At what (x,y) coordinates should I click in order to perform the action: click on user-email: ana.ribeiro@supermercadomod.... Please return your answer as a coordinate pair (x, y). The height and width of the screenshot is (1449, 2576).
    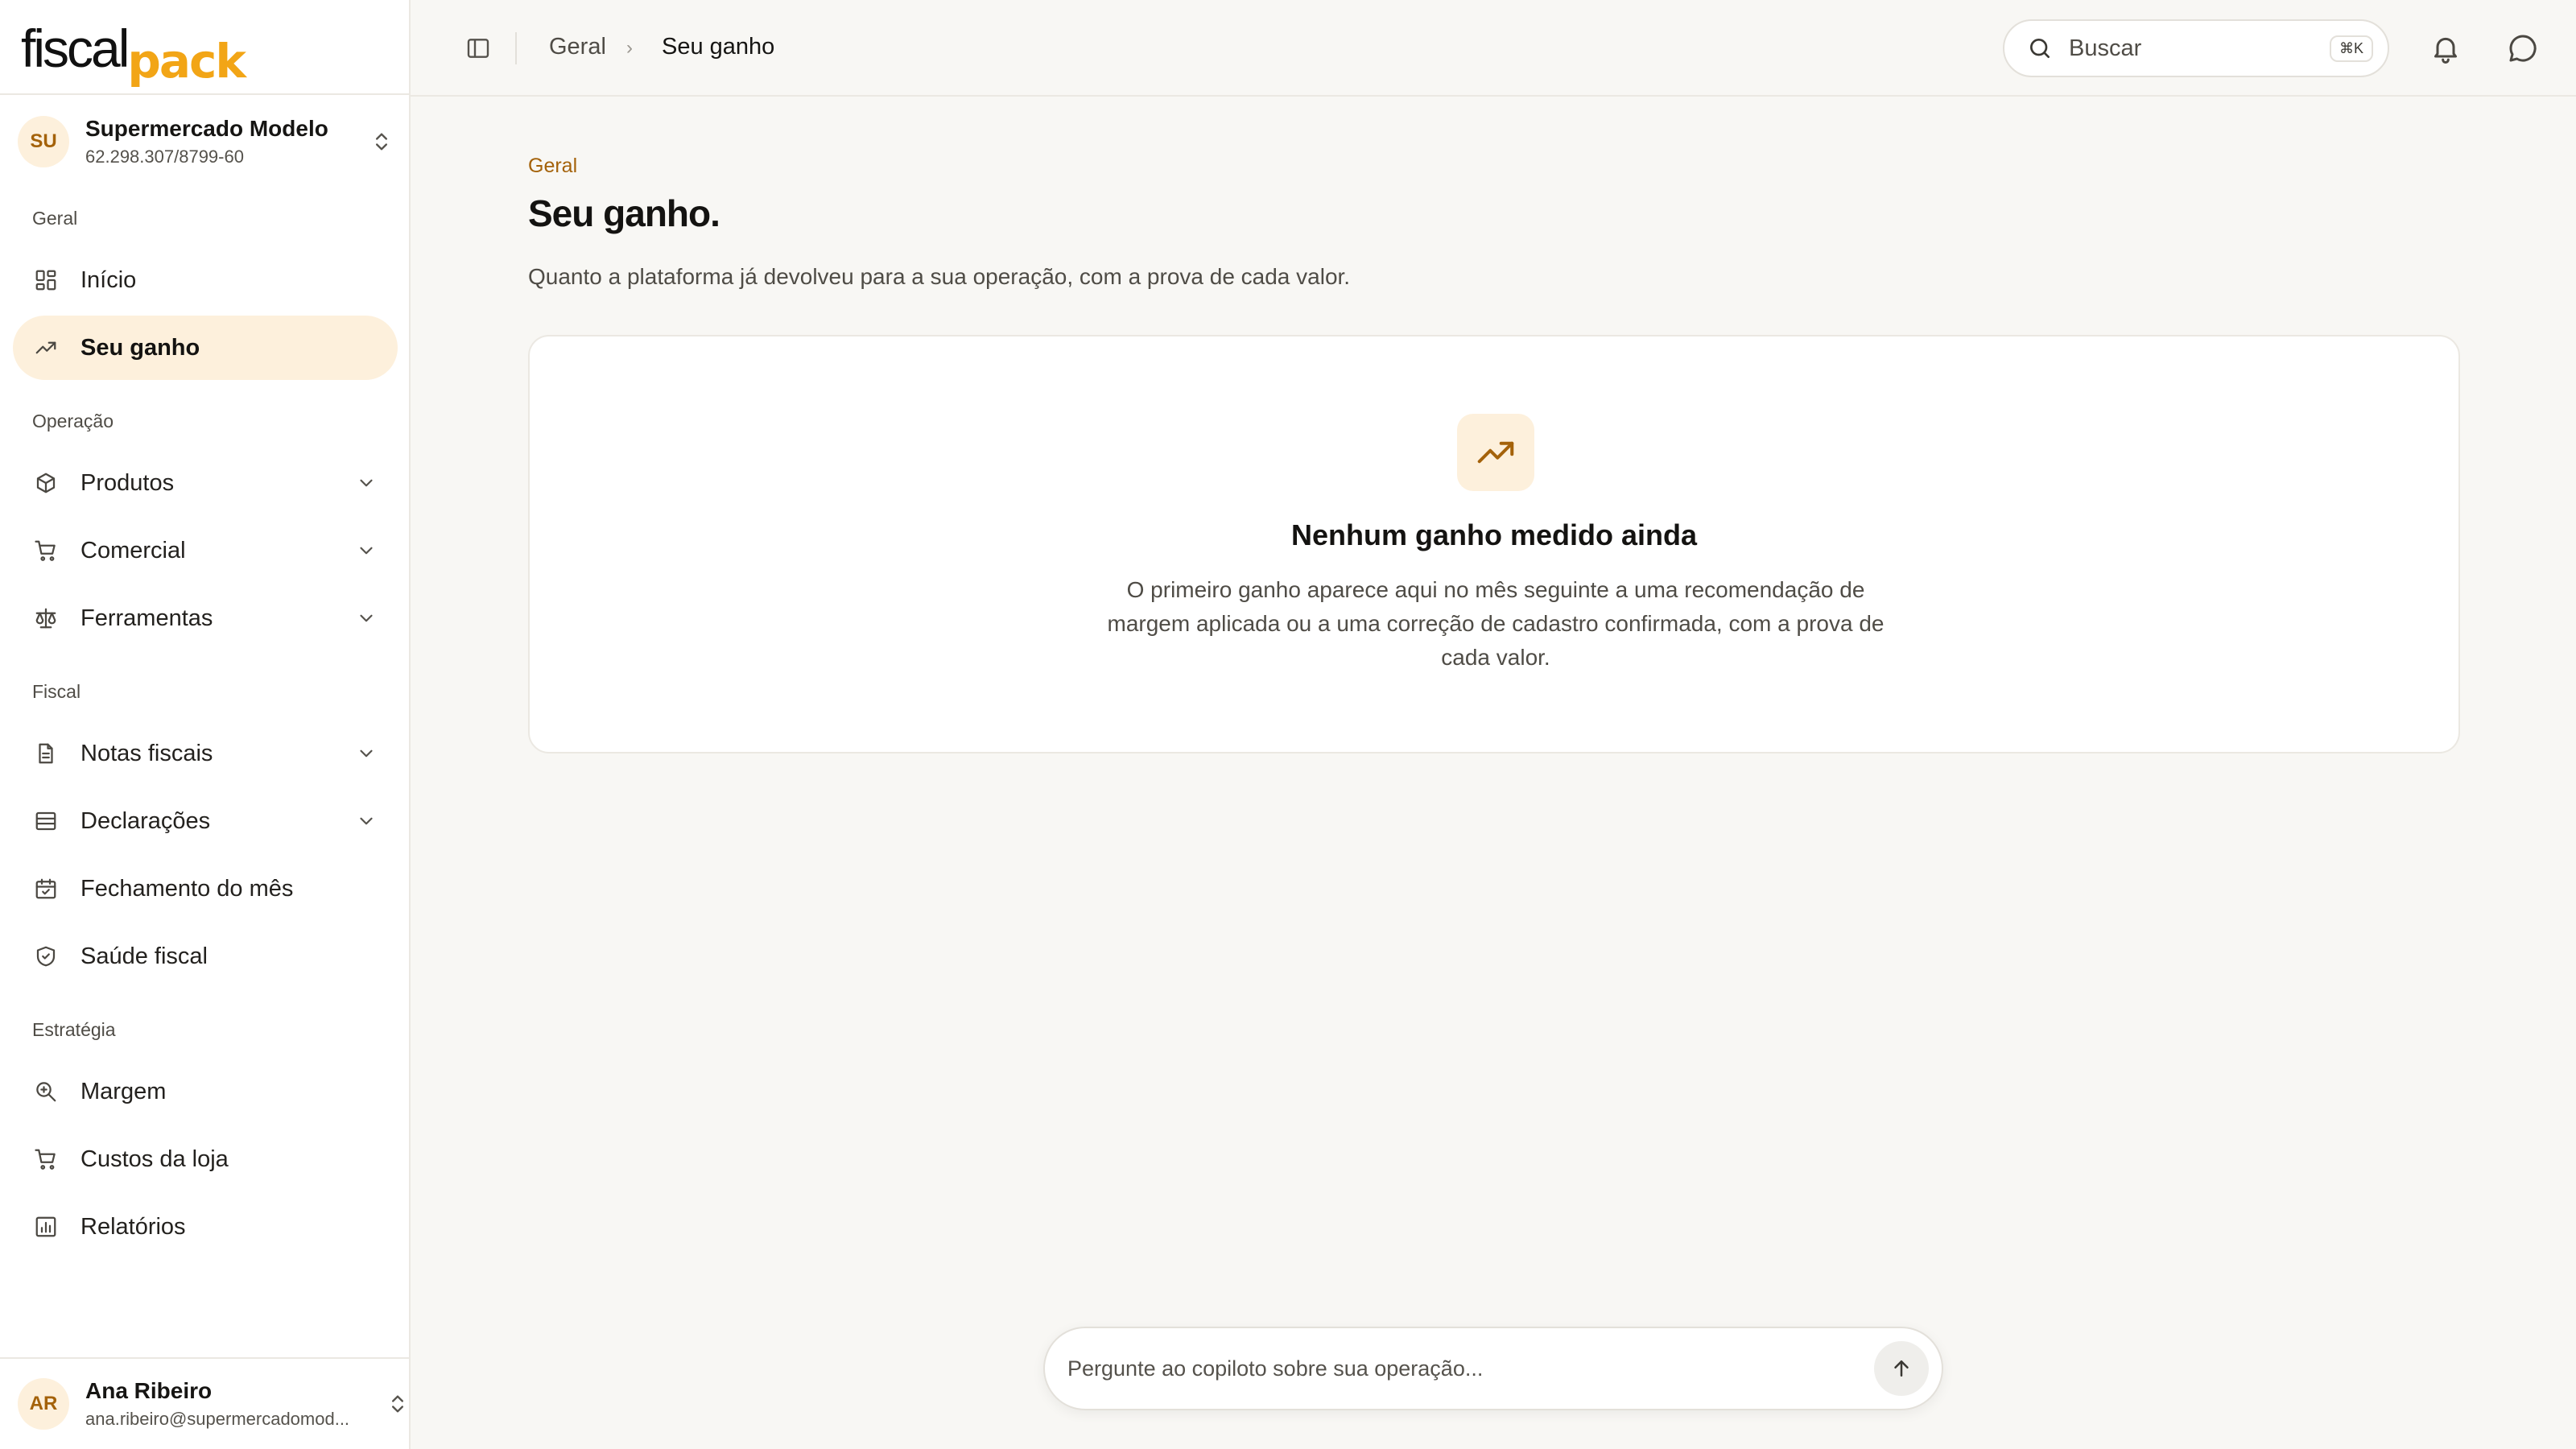
    Looking at the image, I should click on (217, 1419).